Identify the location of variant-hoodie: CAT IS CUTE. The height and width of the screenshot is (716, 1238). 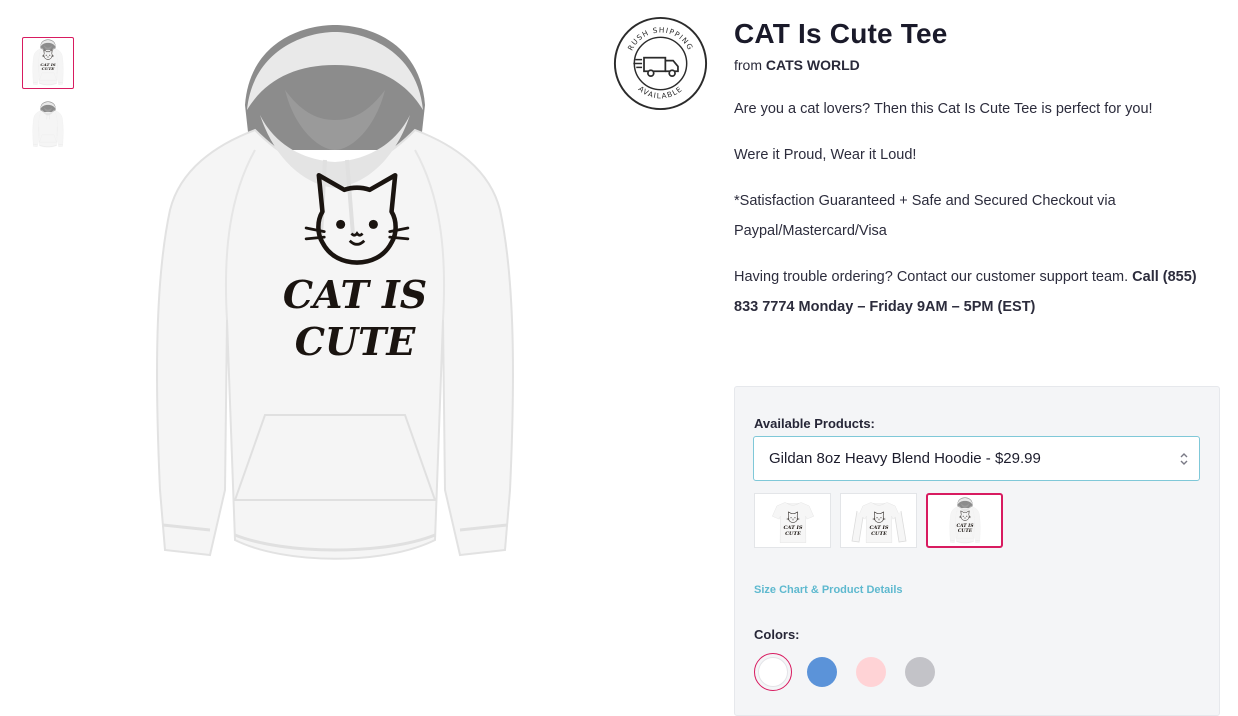
(964, 520).